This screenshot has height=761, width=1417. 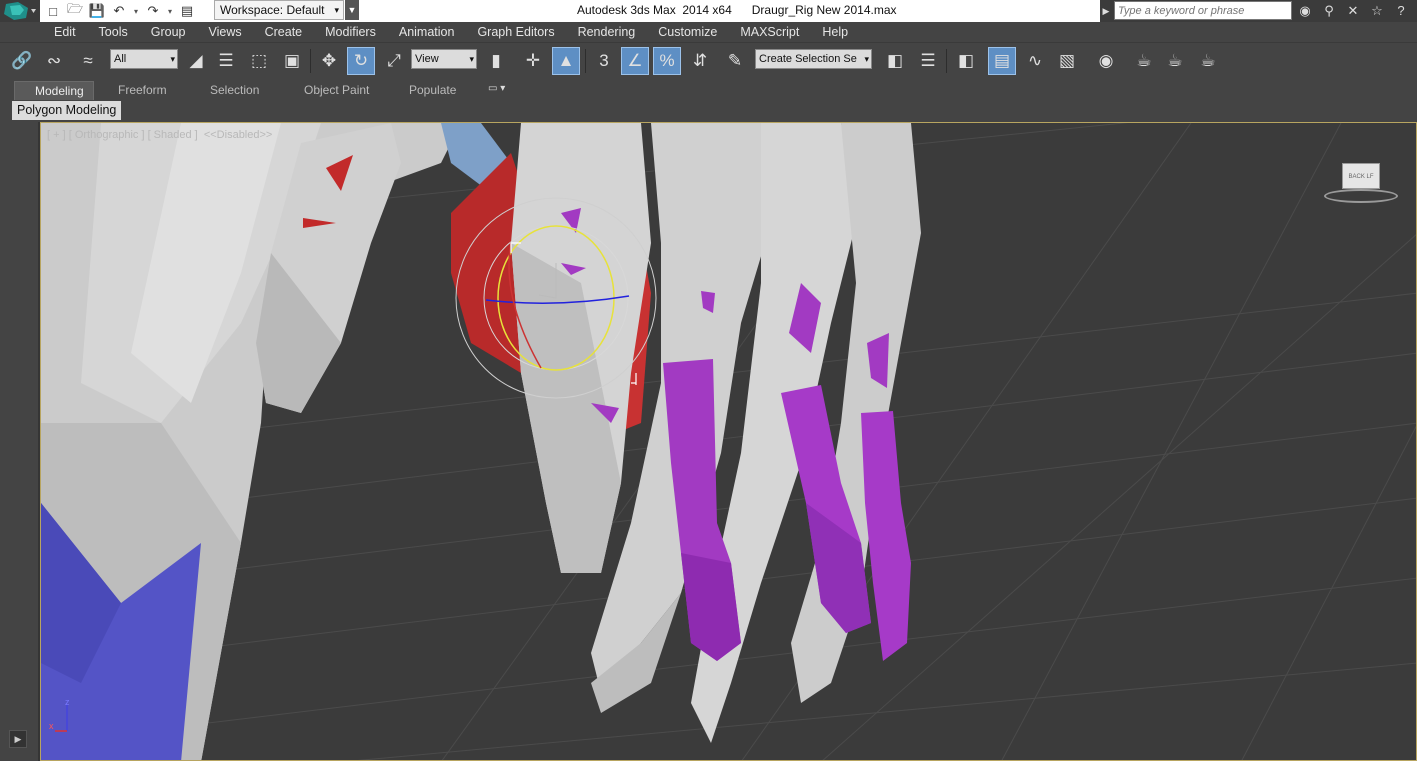 I want to click on select-object-icon: ◢, so click(x=196, y=61).